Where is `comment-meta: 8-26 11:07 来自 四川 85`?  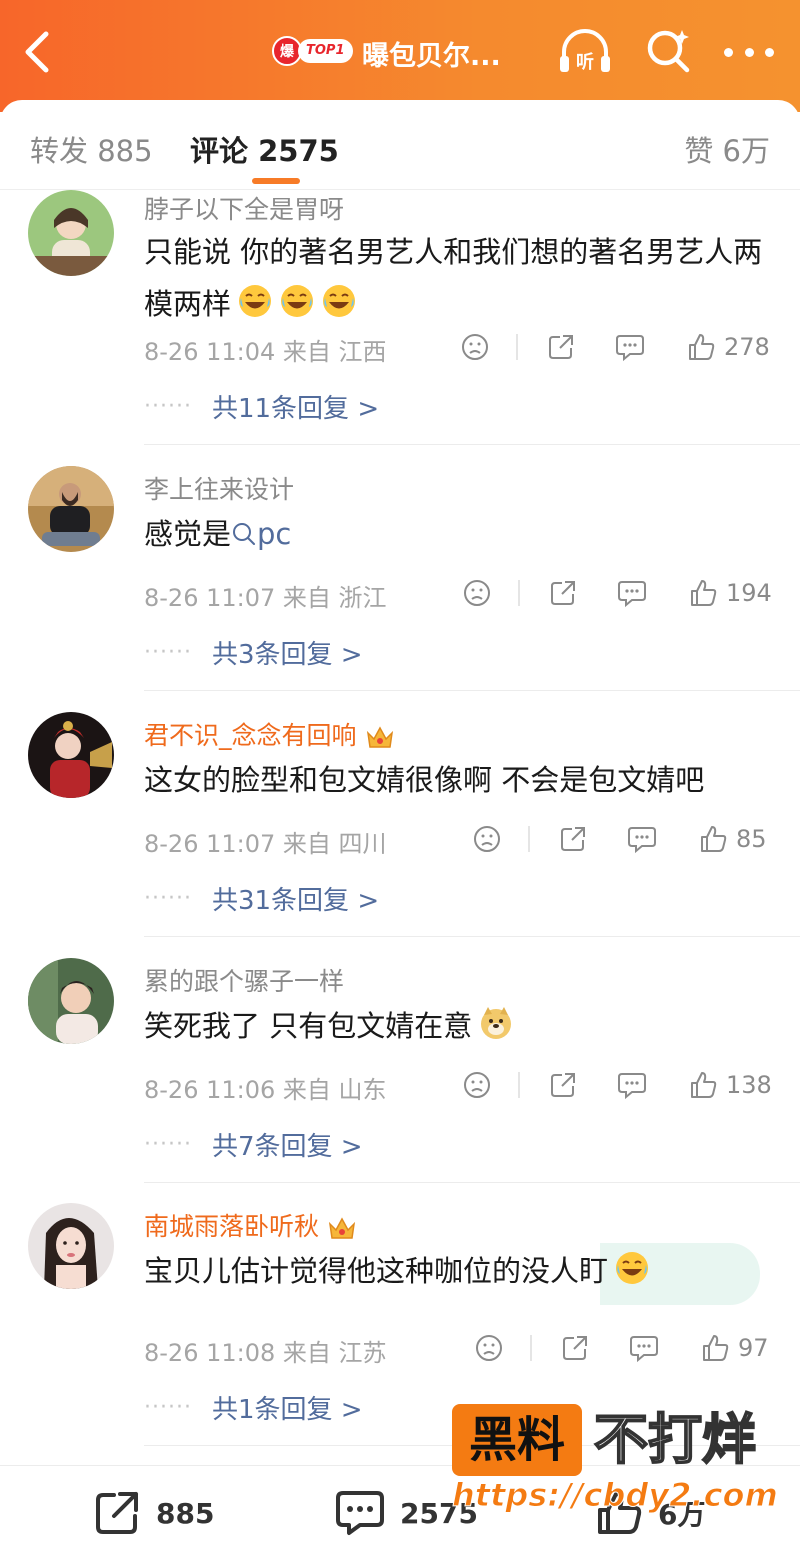 comment-meta: 8-26 11:07 来自 四川 85 is located at coordinates (459, 840).